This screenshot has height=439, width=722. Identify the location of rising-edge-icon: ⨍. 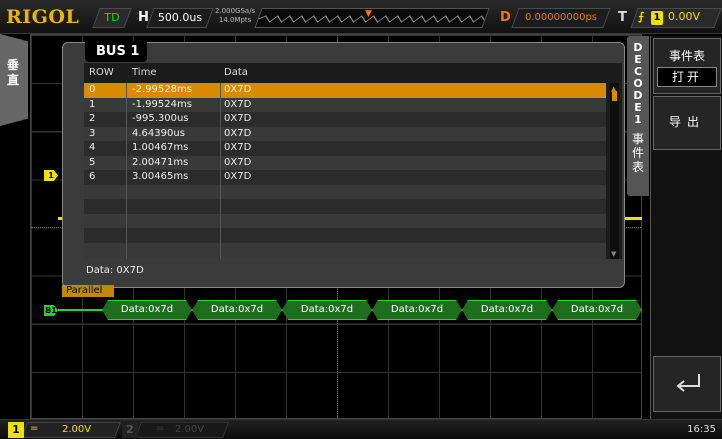
(641, 16).